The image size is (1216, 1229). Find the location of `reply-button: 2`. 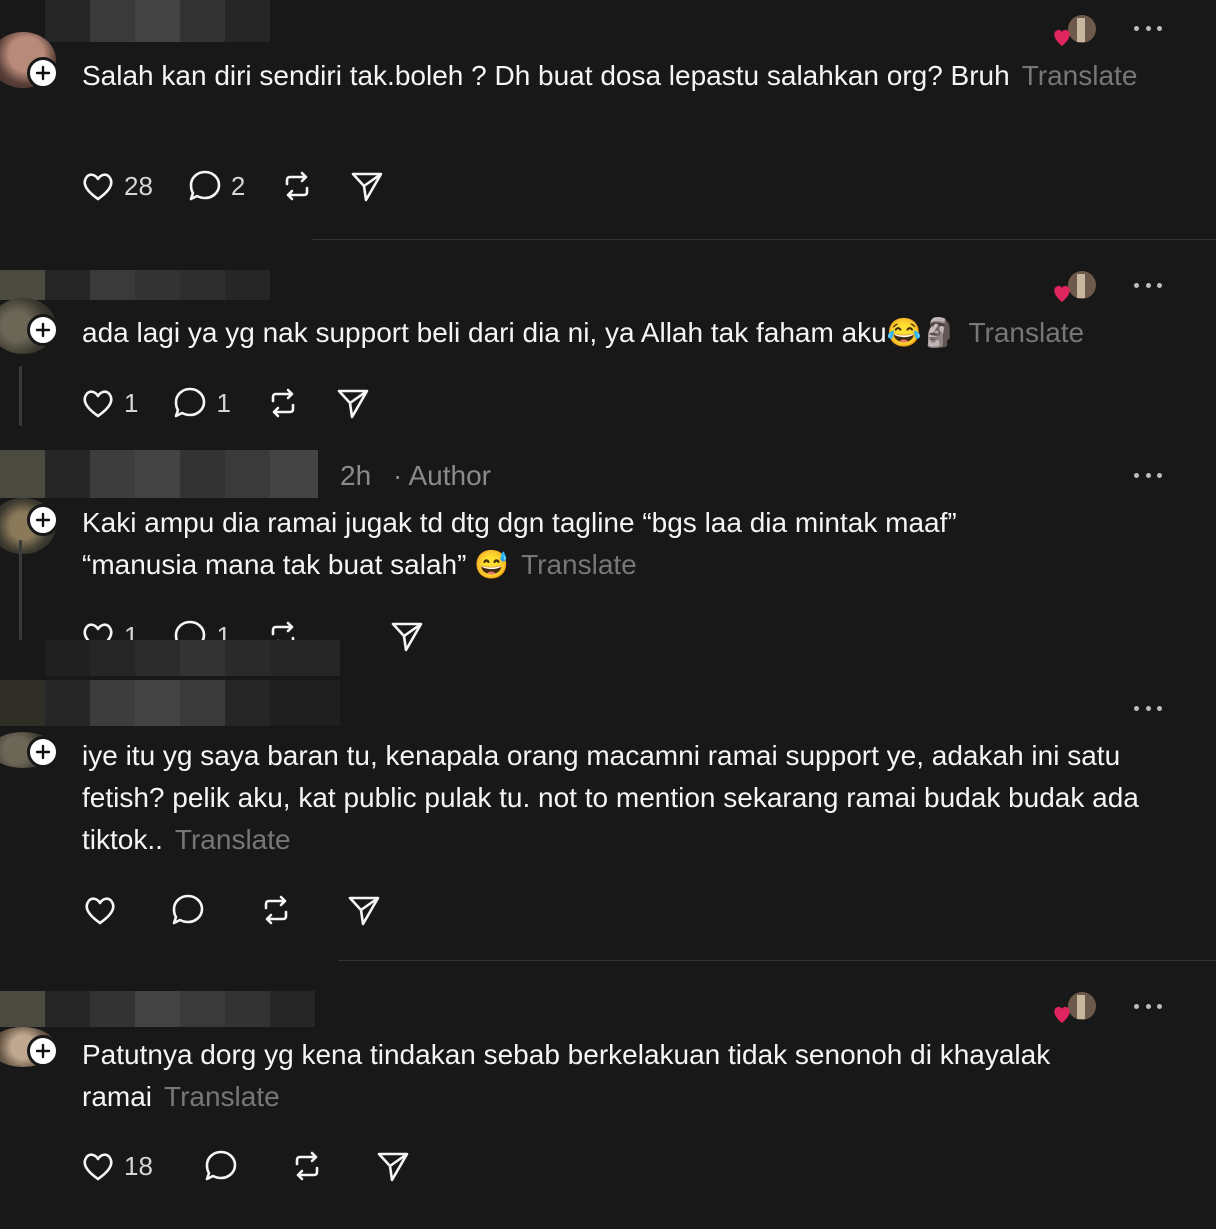

reply-button: 2 is located at coordinates (216, 186).